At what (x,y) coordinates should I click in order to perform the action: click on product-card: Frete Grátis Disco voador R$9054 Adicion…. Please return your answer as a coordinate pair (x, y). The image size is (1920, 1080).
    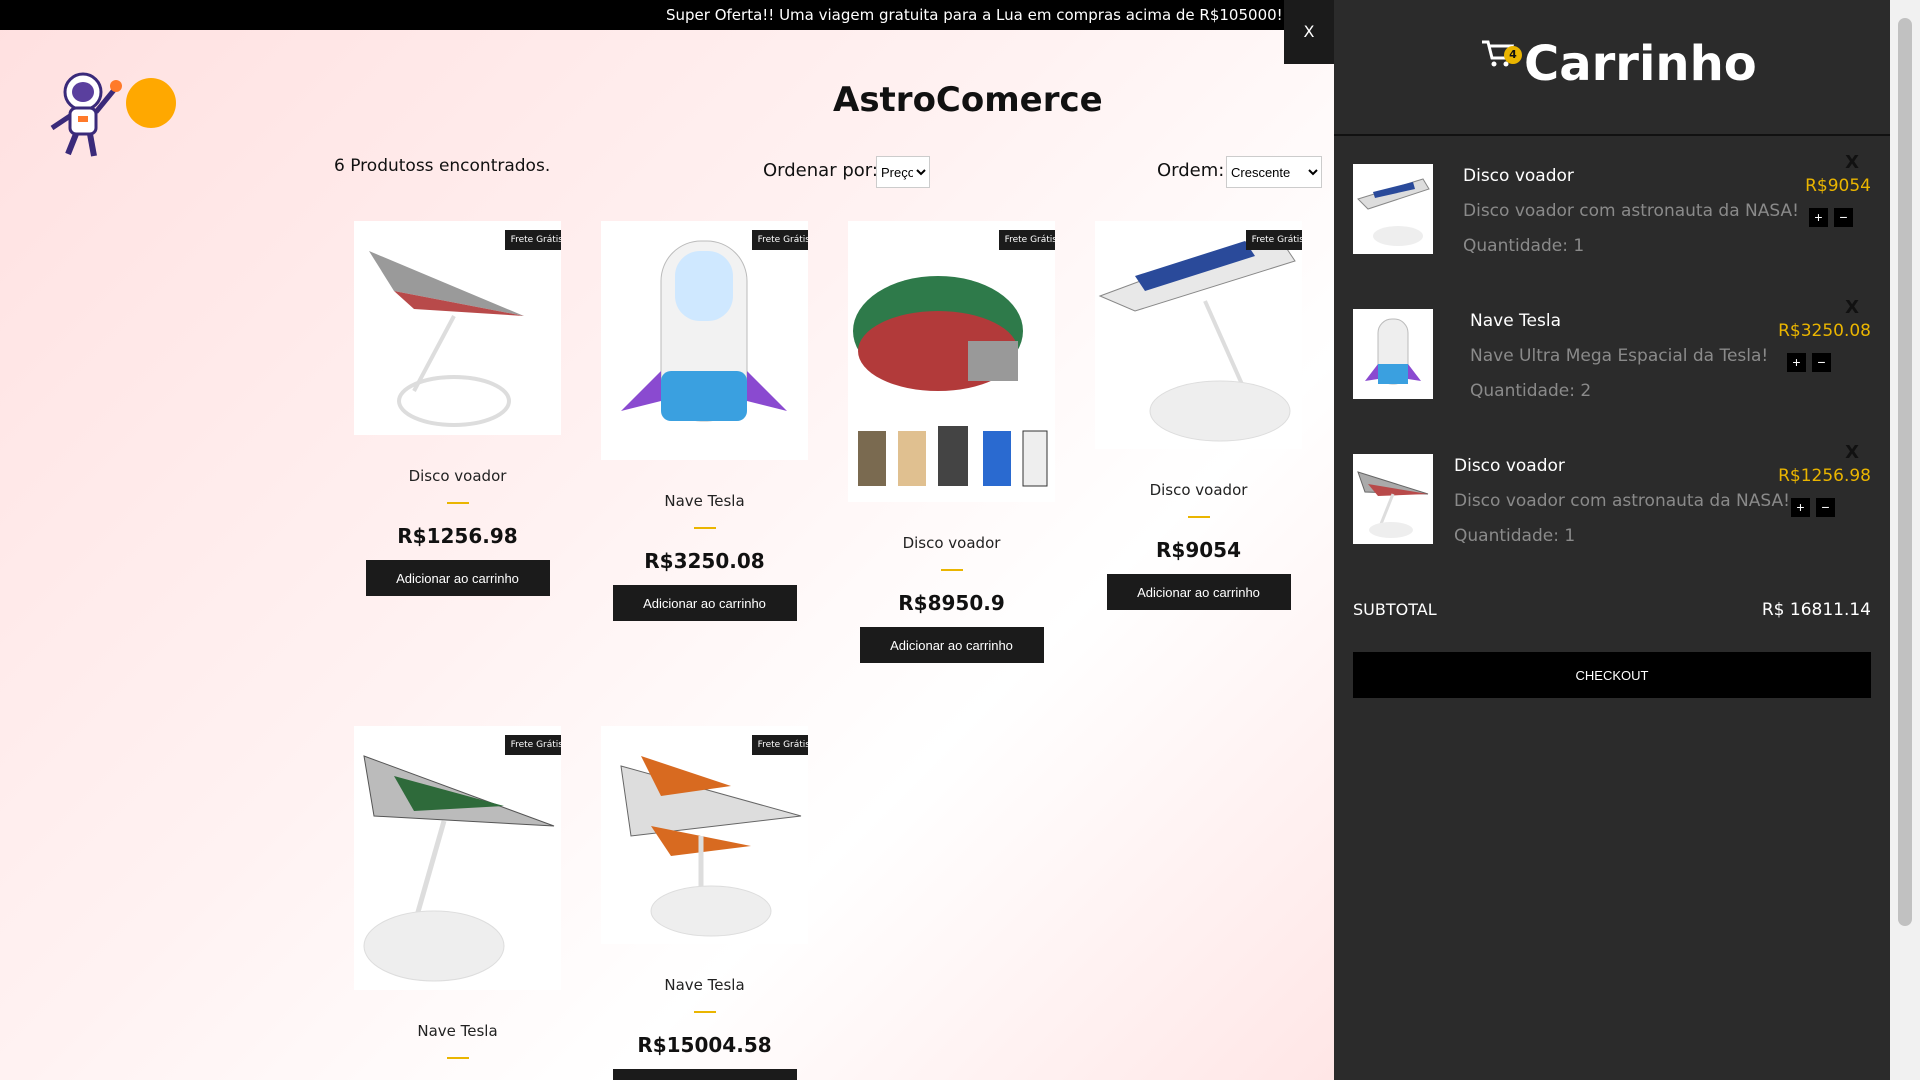
    Looking at the image, I should click on (1198, 415).